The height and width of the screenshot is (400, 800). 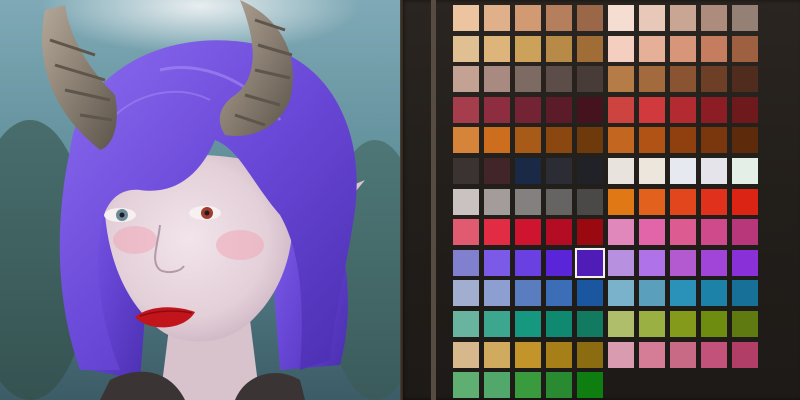 I want to click on color-swatch-selected, so click(x=590, y=262).